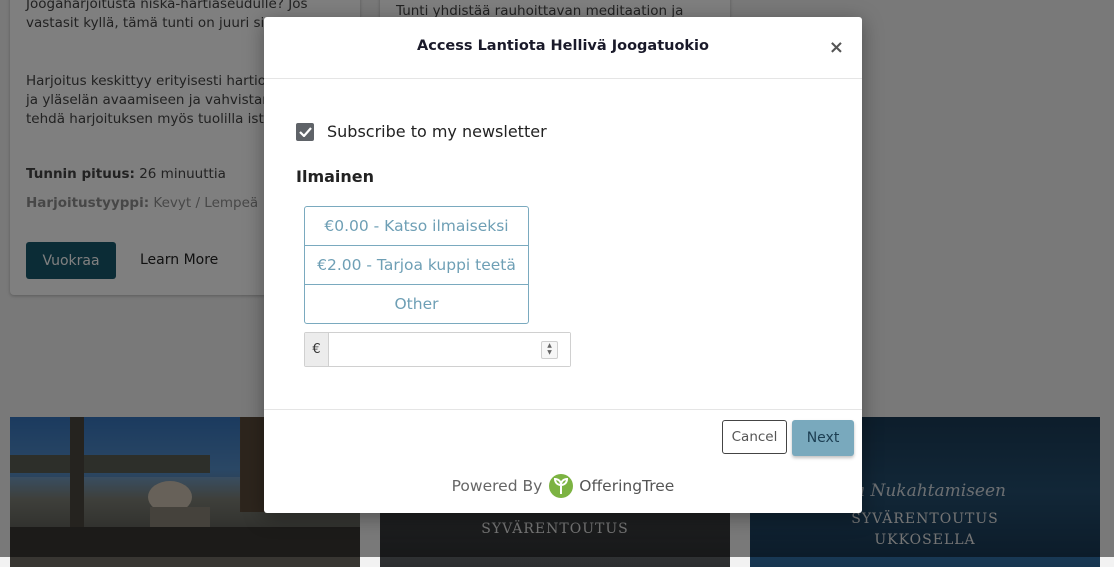 This screenshot has height=567, width=1114. Describe the element at coordinates (317, 349) in the screenshot. I see `currency-symbol: €` at that location.